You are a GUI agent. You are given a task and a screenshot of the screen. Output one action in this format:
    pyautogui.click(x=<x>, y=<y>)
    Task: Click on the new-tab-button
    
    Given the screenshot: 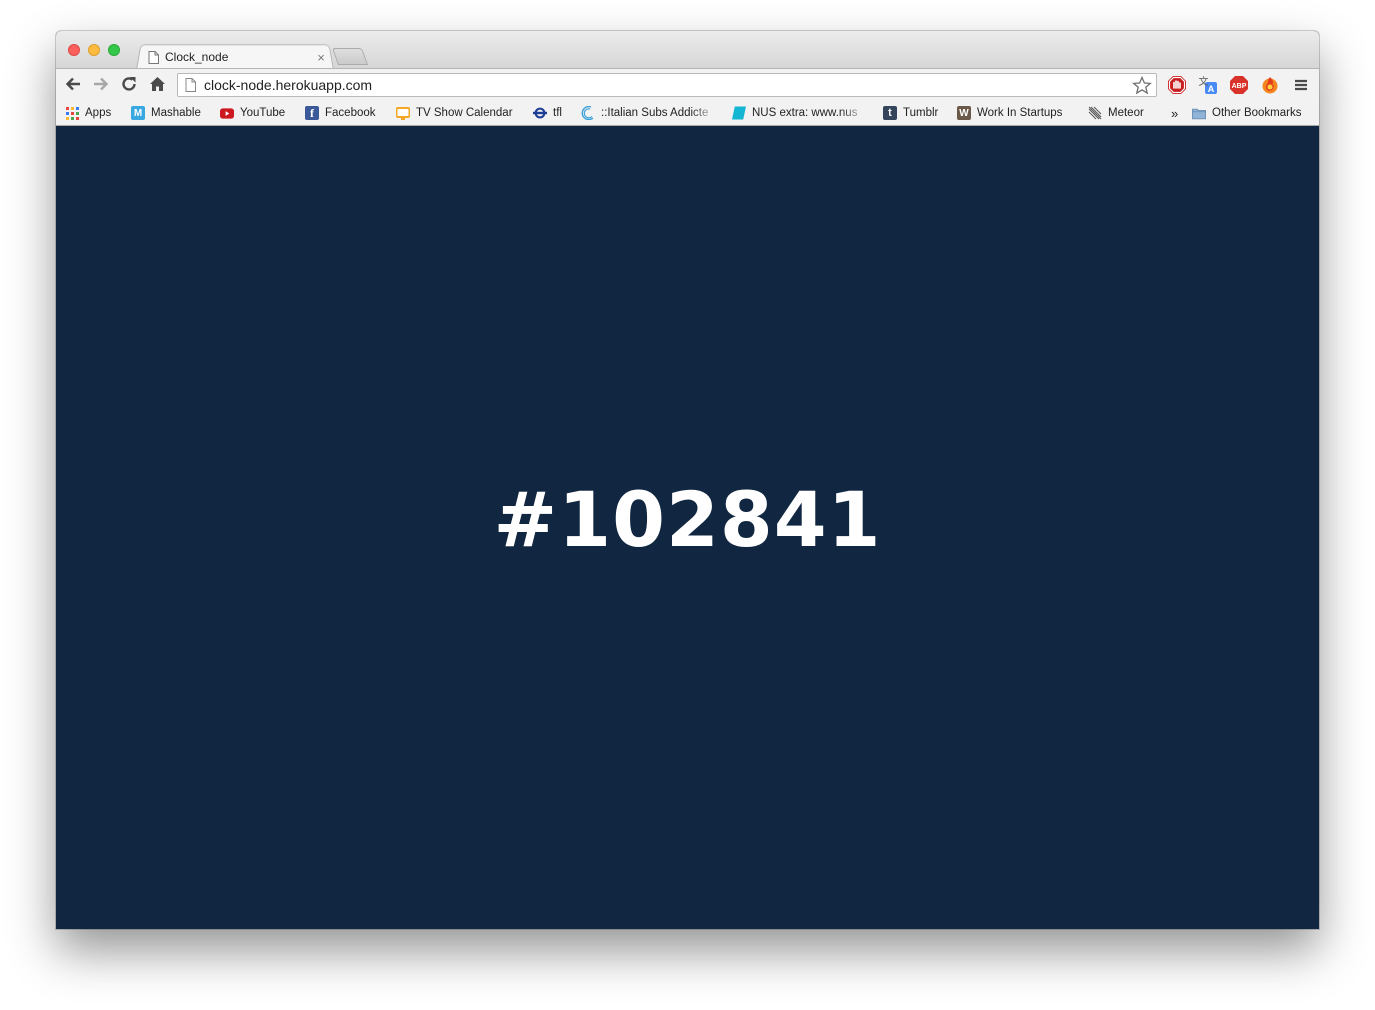 What is the action you would take?
    pyautogui.click(x=350, y=56)
    